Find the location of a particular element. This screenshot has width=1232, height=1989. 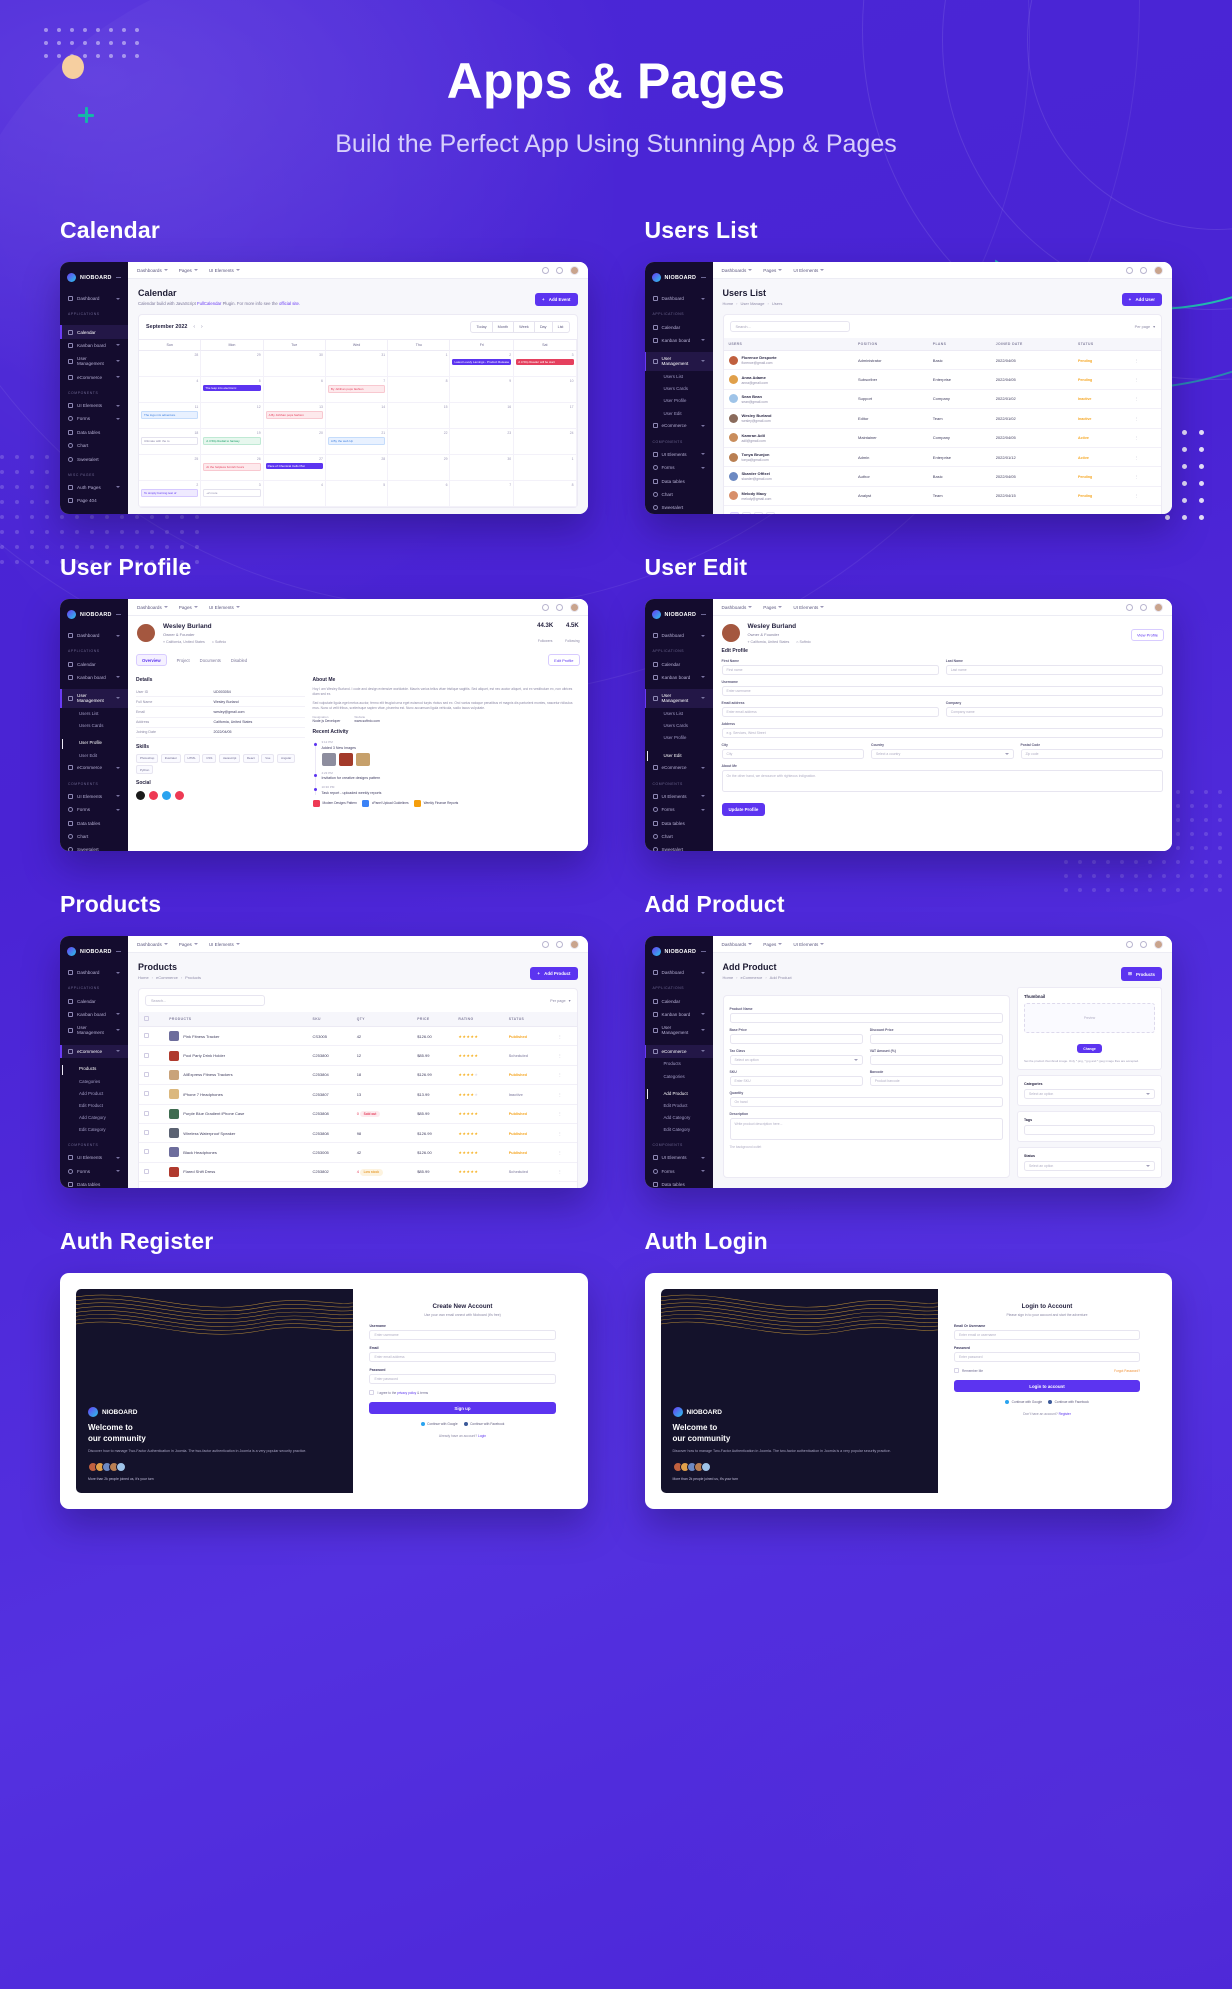

privacy-policy-link: privacy policy is located at coordinates (406, 1393).